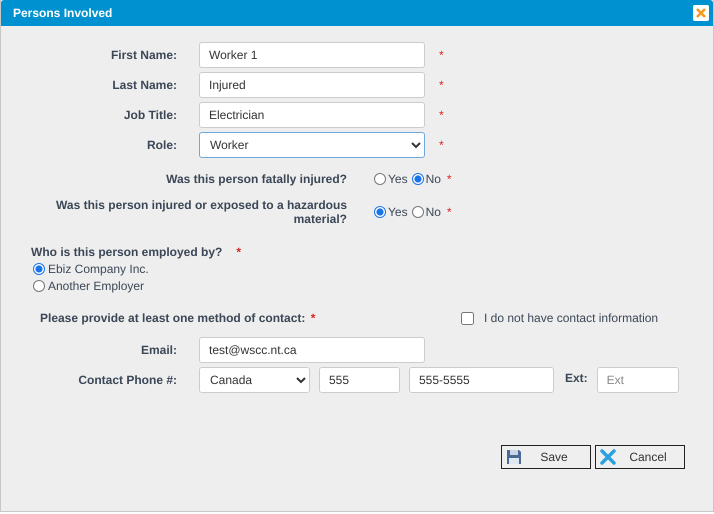 The height and width of the screenshot is (514, 714). I want to click on question-label: Was this person fatally injured?, so click(256, 179).